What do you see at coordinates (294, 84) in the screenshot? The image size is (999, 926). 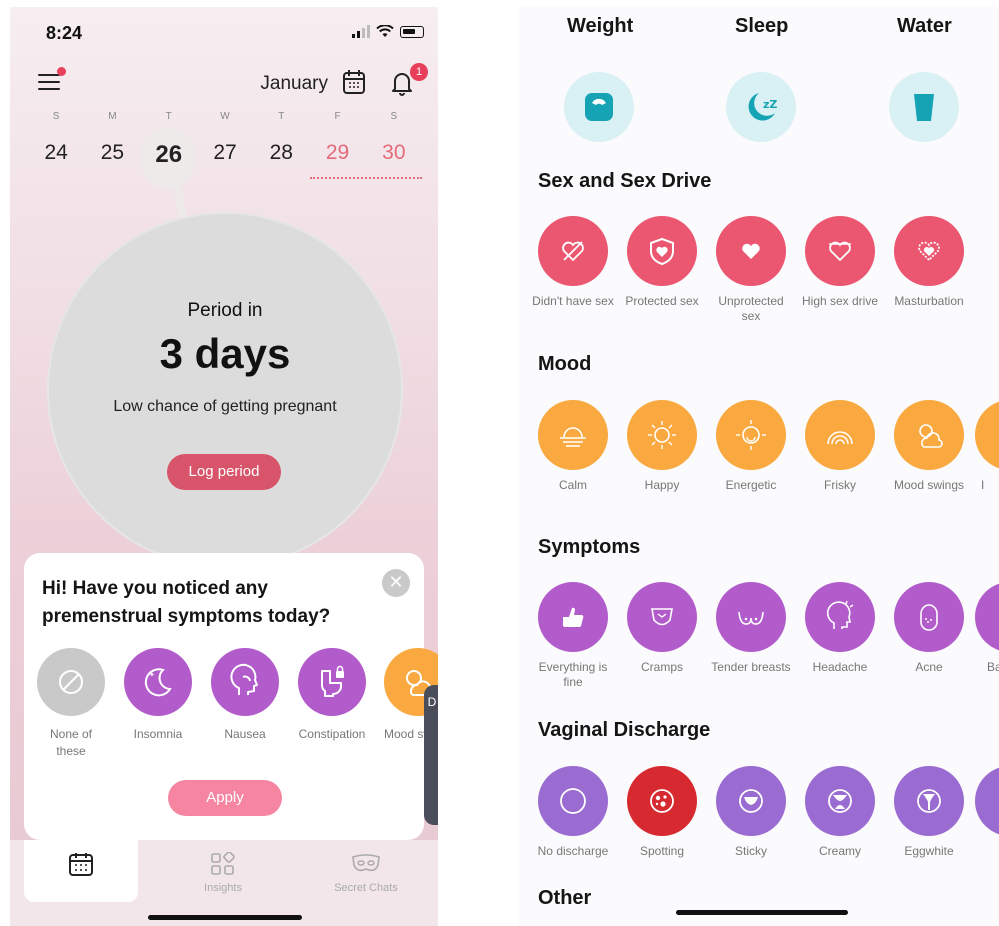 I see `month-label: January` at bounding box center [294, 84].